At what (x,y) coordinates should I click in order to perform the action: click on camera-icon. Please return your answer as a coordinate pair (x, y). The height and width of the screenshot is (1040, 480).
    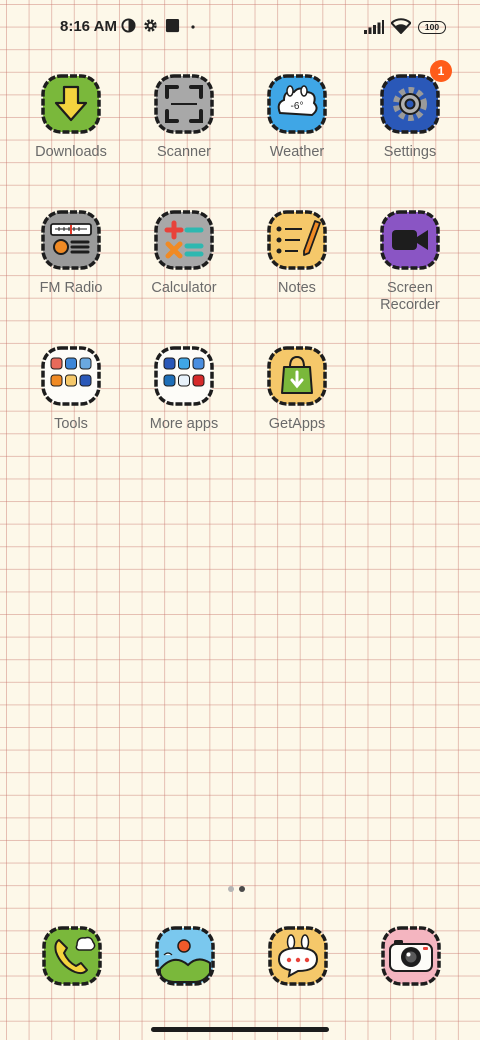
    Looking at the image, I should click on (411, 956).